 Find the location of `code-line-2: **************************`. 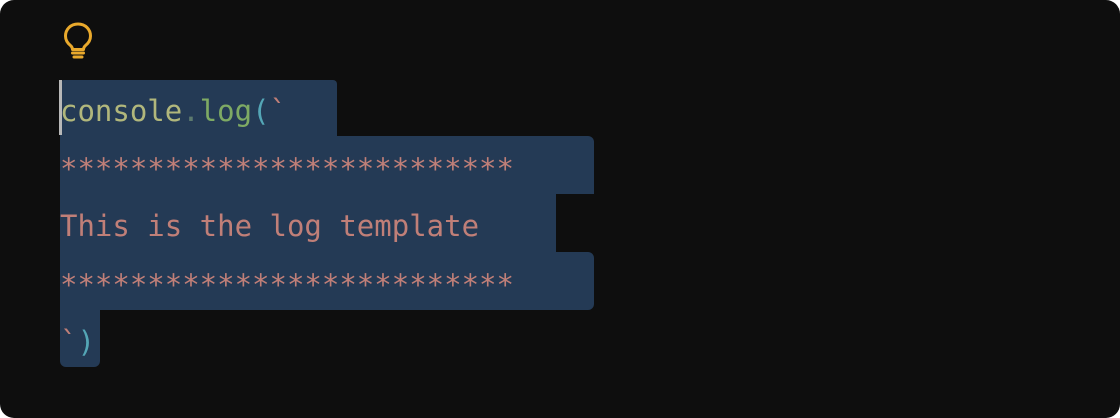

code-line-2: ************************** is located at coordinates (287, 169).